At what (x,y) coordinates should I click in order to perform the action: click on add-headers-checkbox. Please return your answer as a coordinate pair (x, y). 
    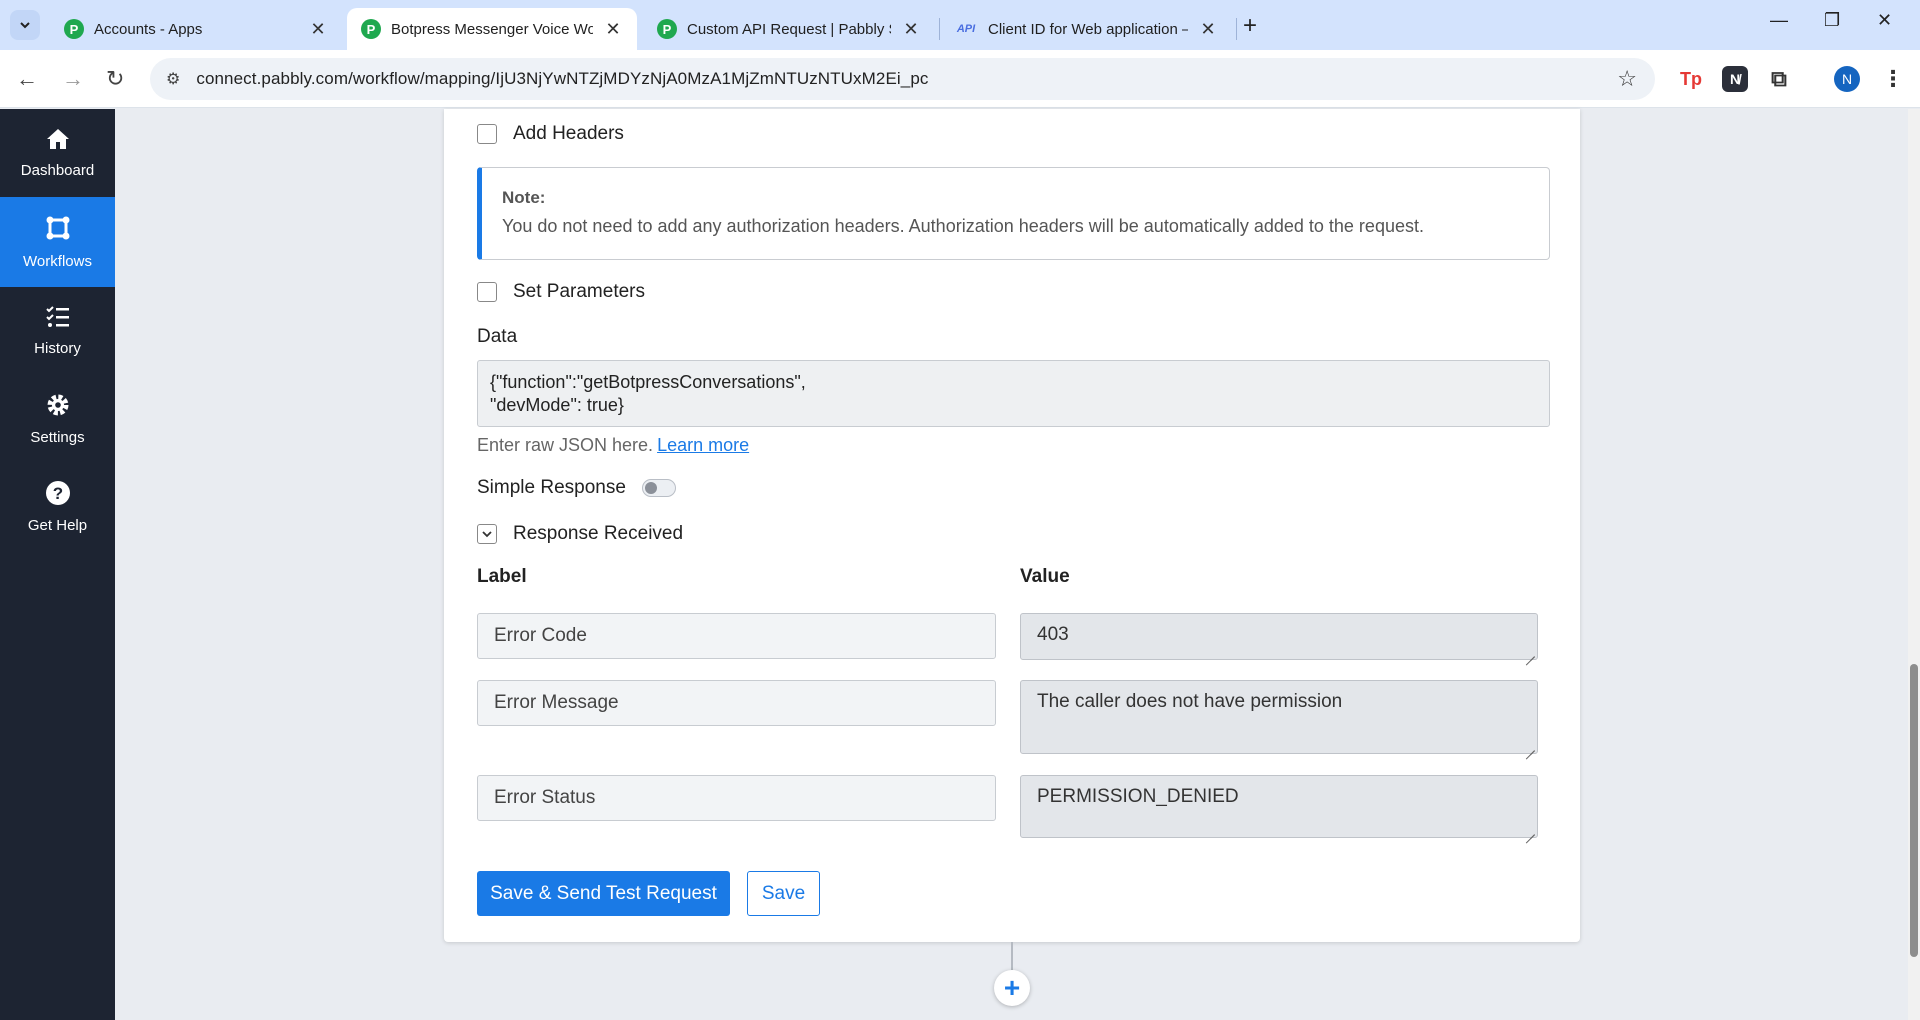
    Looking at the image, I should click on (487, 134).